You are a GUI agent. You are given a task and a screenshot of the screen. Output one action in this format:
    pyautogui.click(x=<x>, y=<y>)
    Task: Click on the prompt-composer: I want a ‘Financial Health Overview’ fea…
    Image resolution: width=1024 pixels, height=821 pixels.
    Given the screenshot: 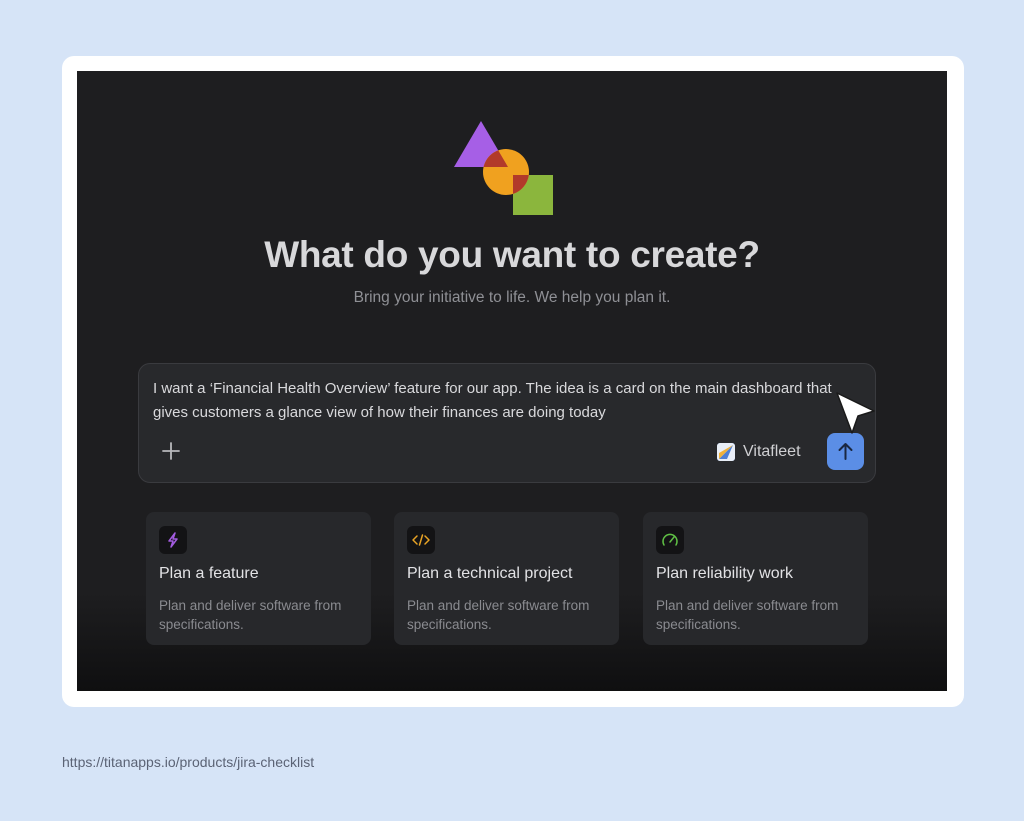 What is the action you would take?
    pyautogui.click(x=507, y=423)
    